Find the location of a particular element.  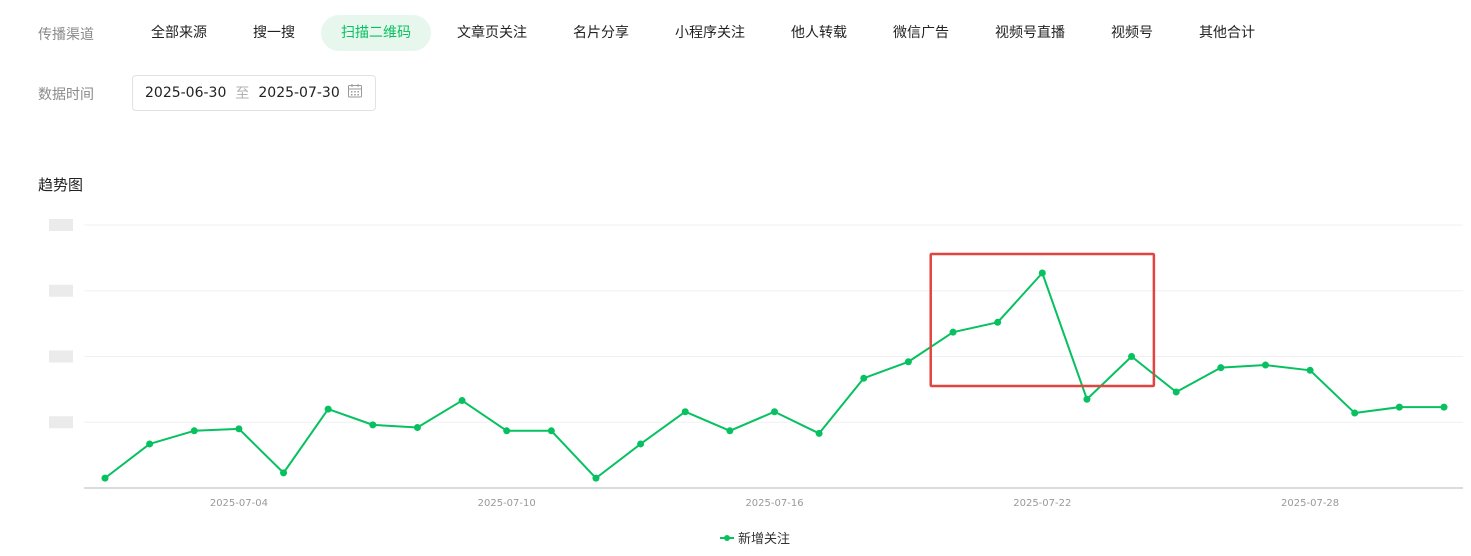

x-tick-label: 2025-07-16 is located at coordinates (774, 503).